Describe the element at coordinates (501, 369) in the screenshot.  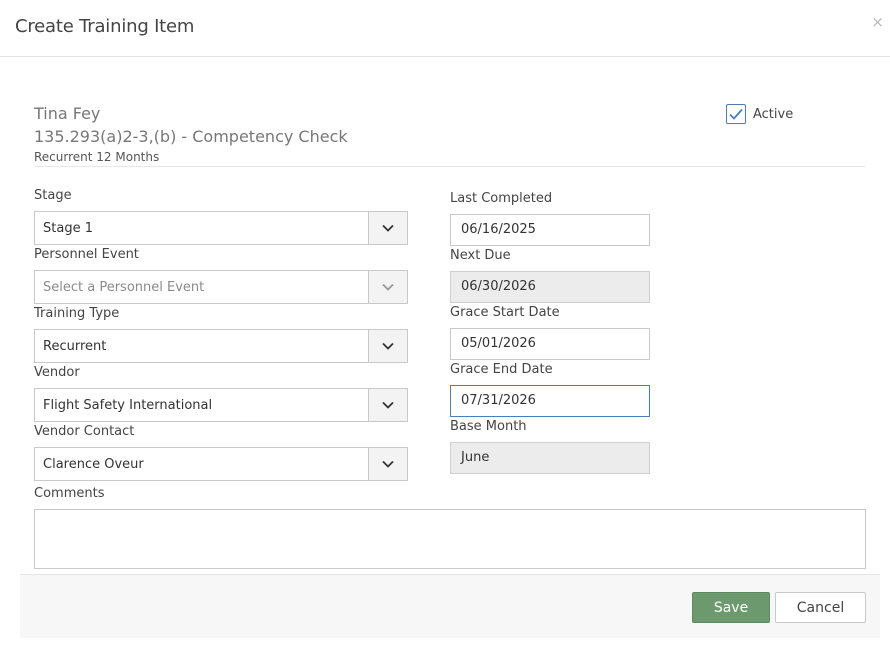
I see `grace-end-label: Grace End Date` at that location.